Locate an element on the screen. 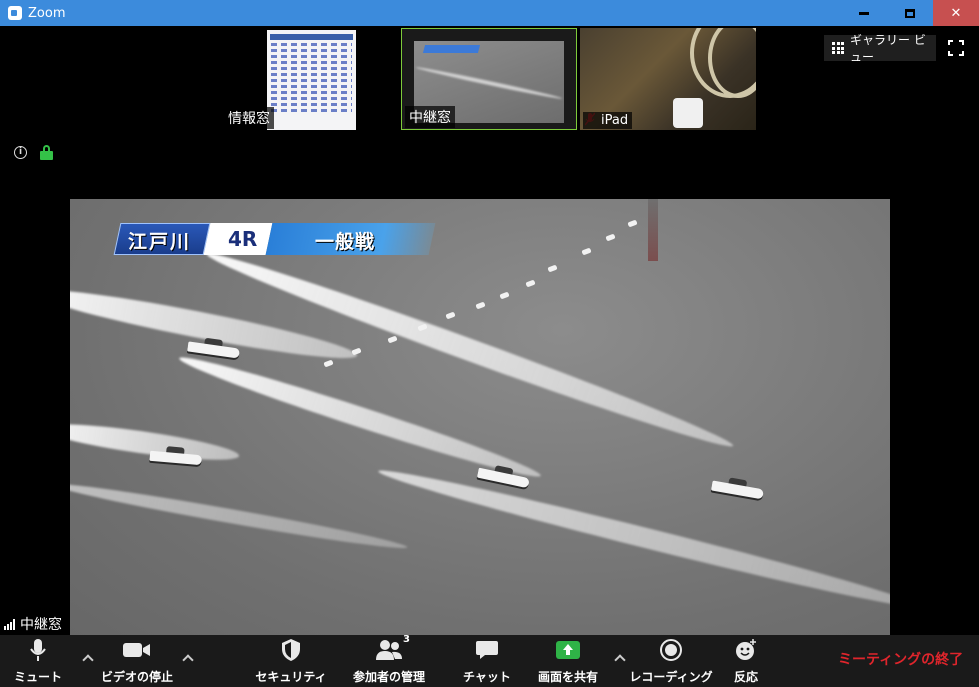  participants-icon: 3 is located at coordinates (391, 649).